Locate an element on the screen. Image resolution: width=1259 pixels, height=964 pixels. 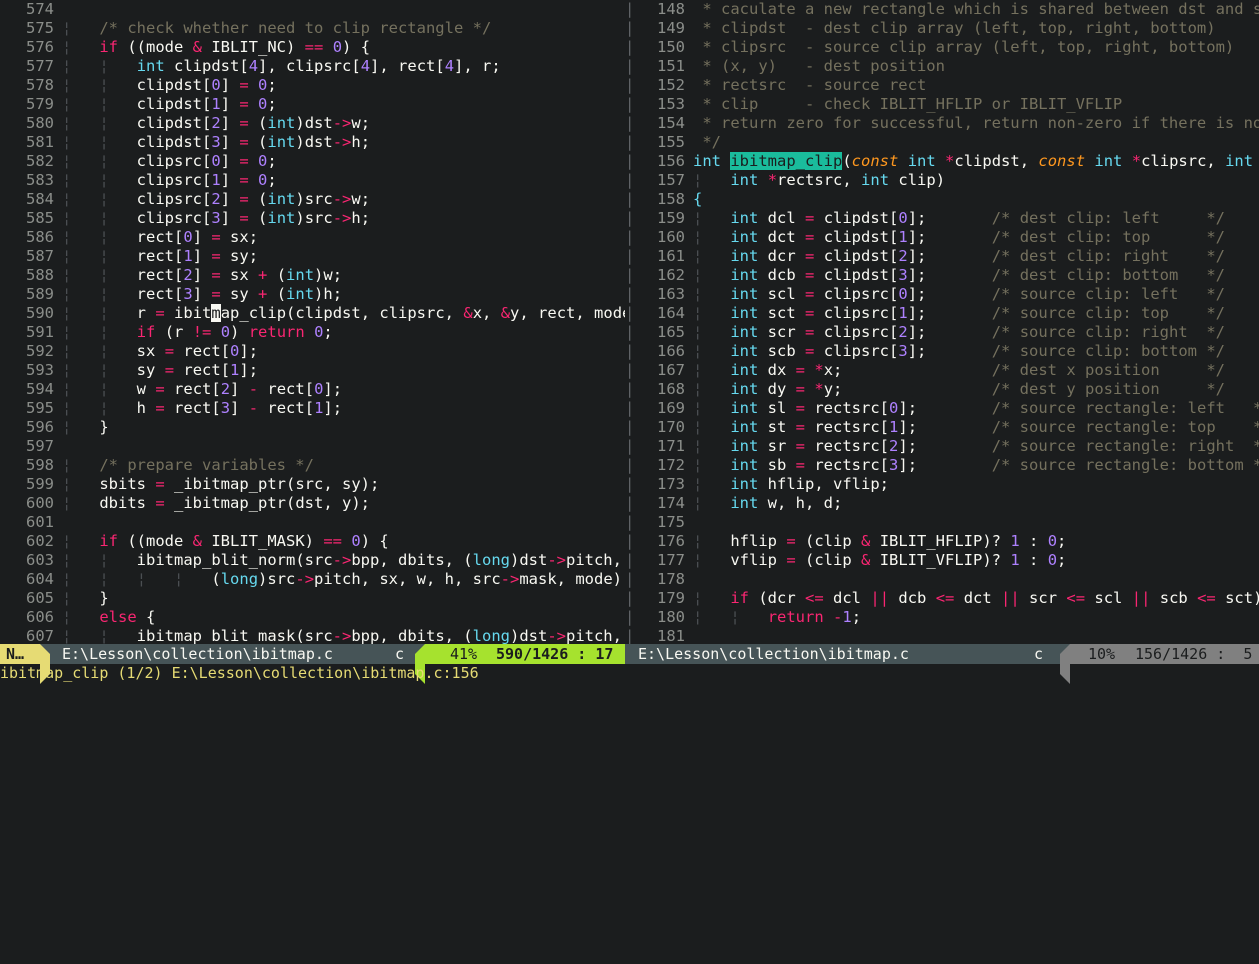
code-line: 594 ¦ ¦ w = rect[2] - rect[0]; is located at coordinates (171, 389).